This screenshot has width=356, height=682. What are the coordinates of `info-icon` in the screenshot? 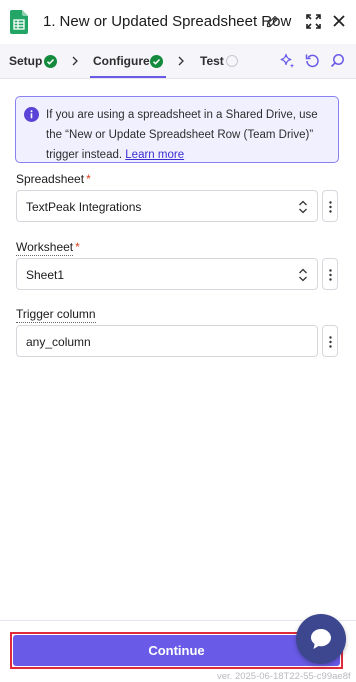 It's located at (31, 114).